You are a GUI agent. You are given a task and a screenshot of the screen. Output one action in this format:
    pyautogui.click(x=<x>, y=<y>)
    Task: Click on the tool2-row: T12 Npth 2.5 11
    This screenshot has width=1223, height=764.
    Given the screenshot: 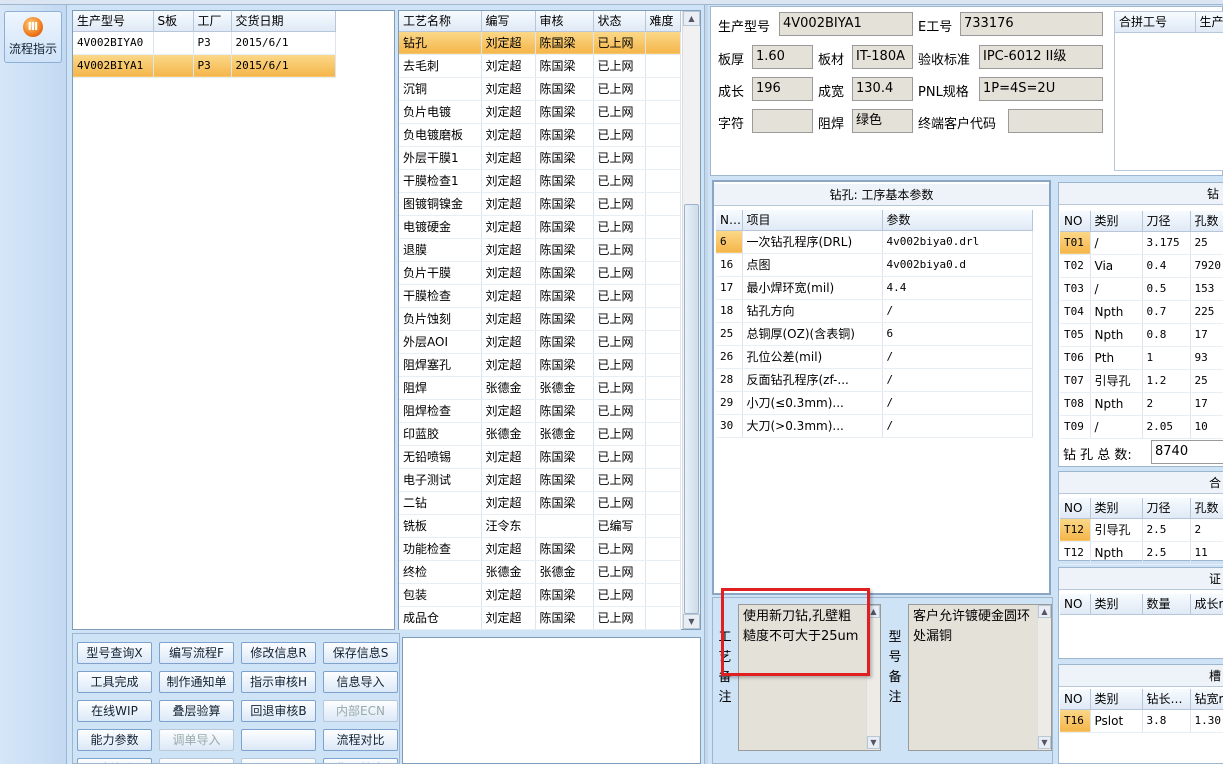 What is the action you would take?
    pyautogui.click(x=1141, y=553)
    